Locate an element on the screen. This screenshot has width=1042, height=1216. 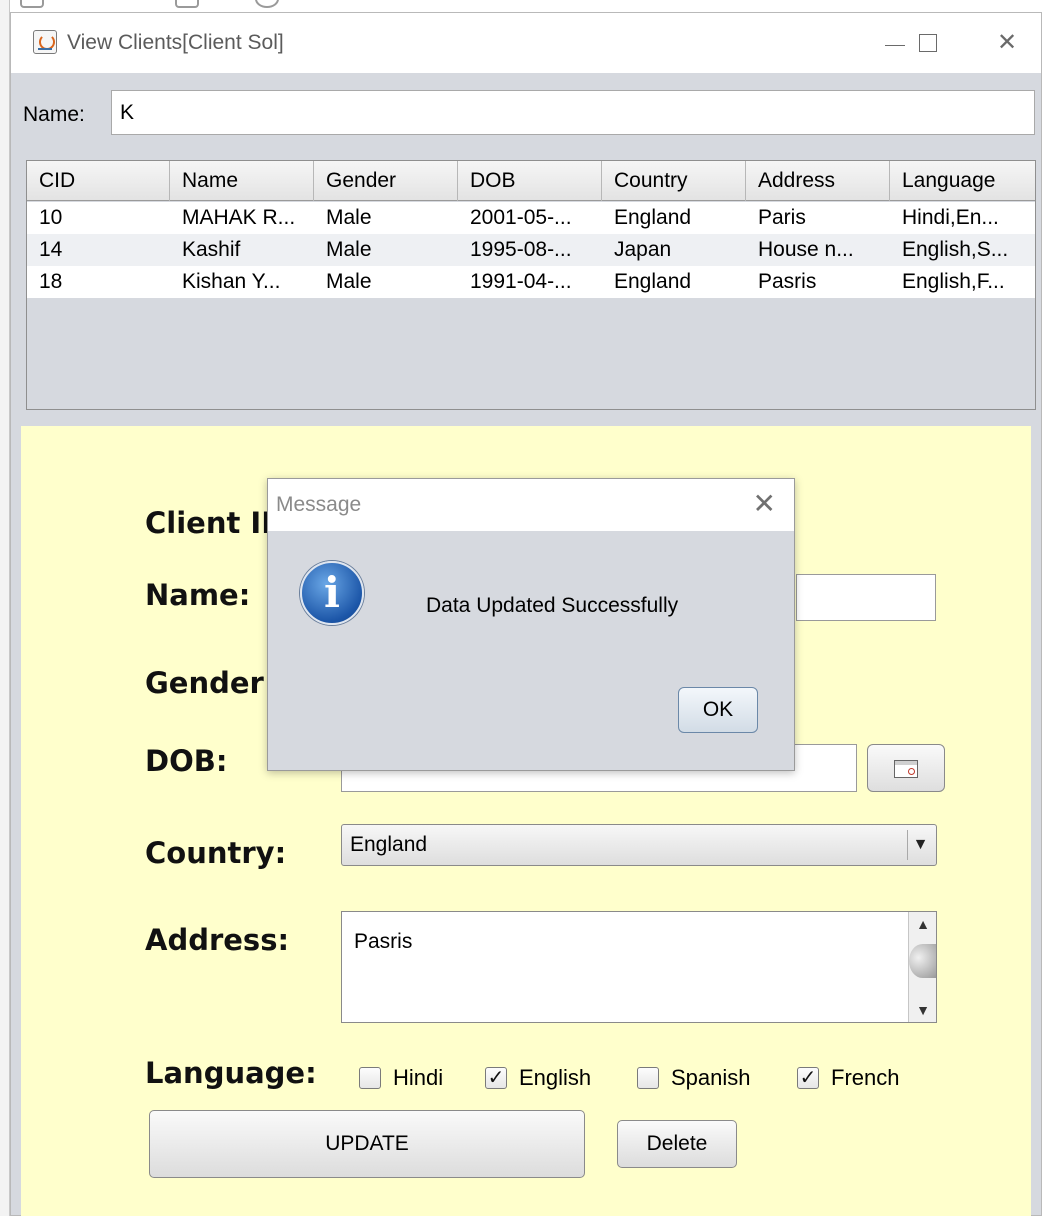
checkbox-label: English is located at coordinates (555, 1077).